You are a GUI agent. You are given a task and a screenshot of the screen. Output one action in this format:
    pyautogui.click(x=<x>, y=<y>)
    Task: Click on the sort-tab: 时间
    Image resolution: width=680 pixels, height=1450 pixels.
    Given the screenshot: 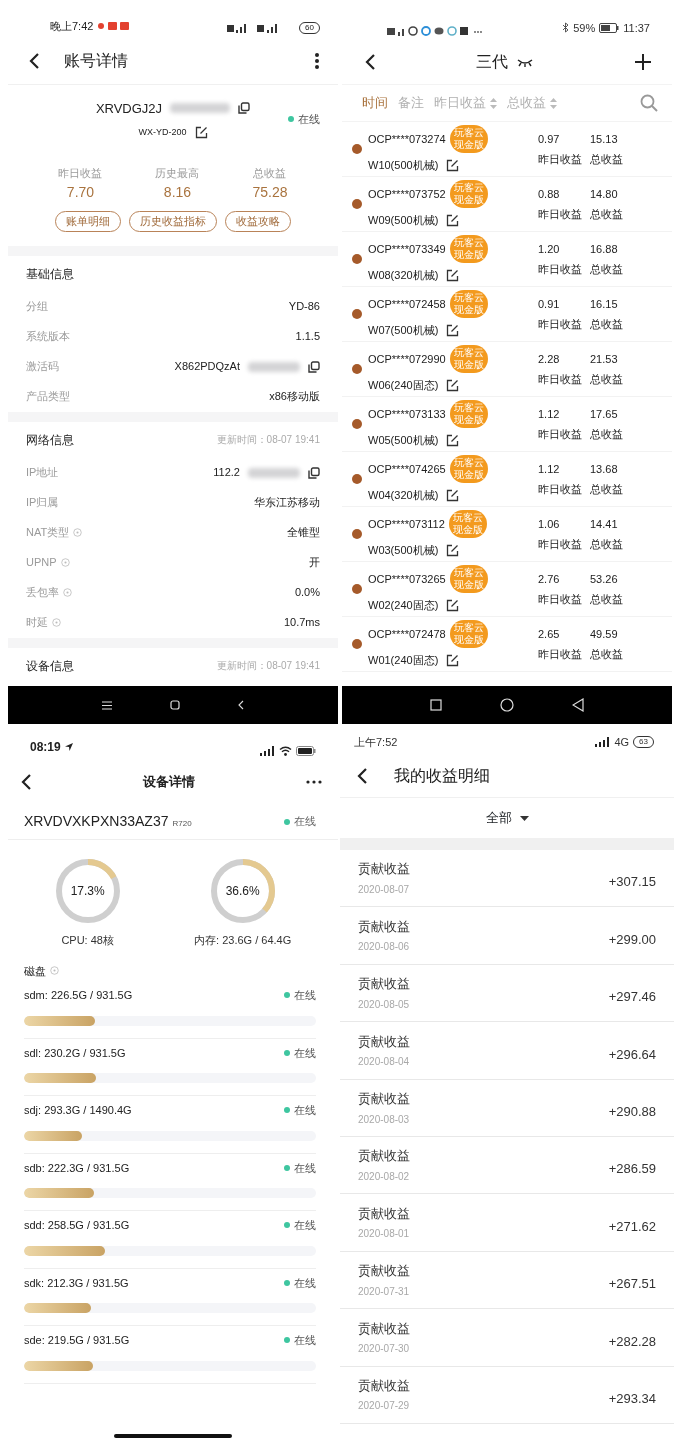 What is the action you would take?
    pyautogui.click(x=375, y=103)
    